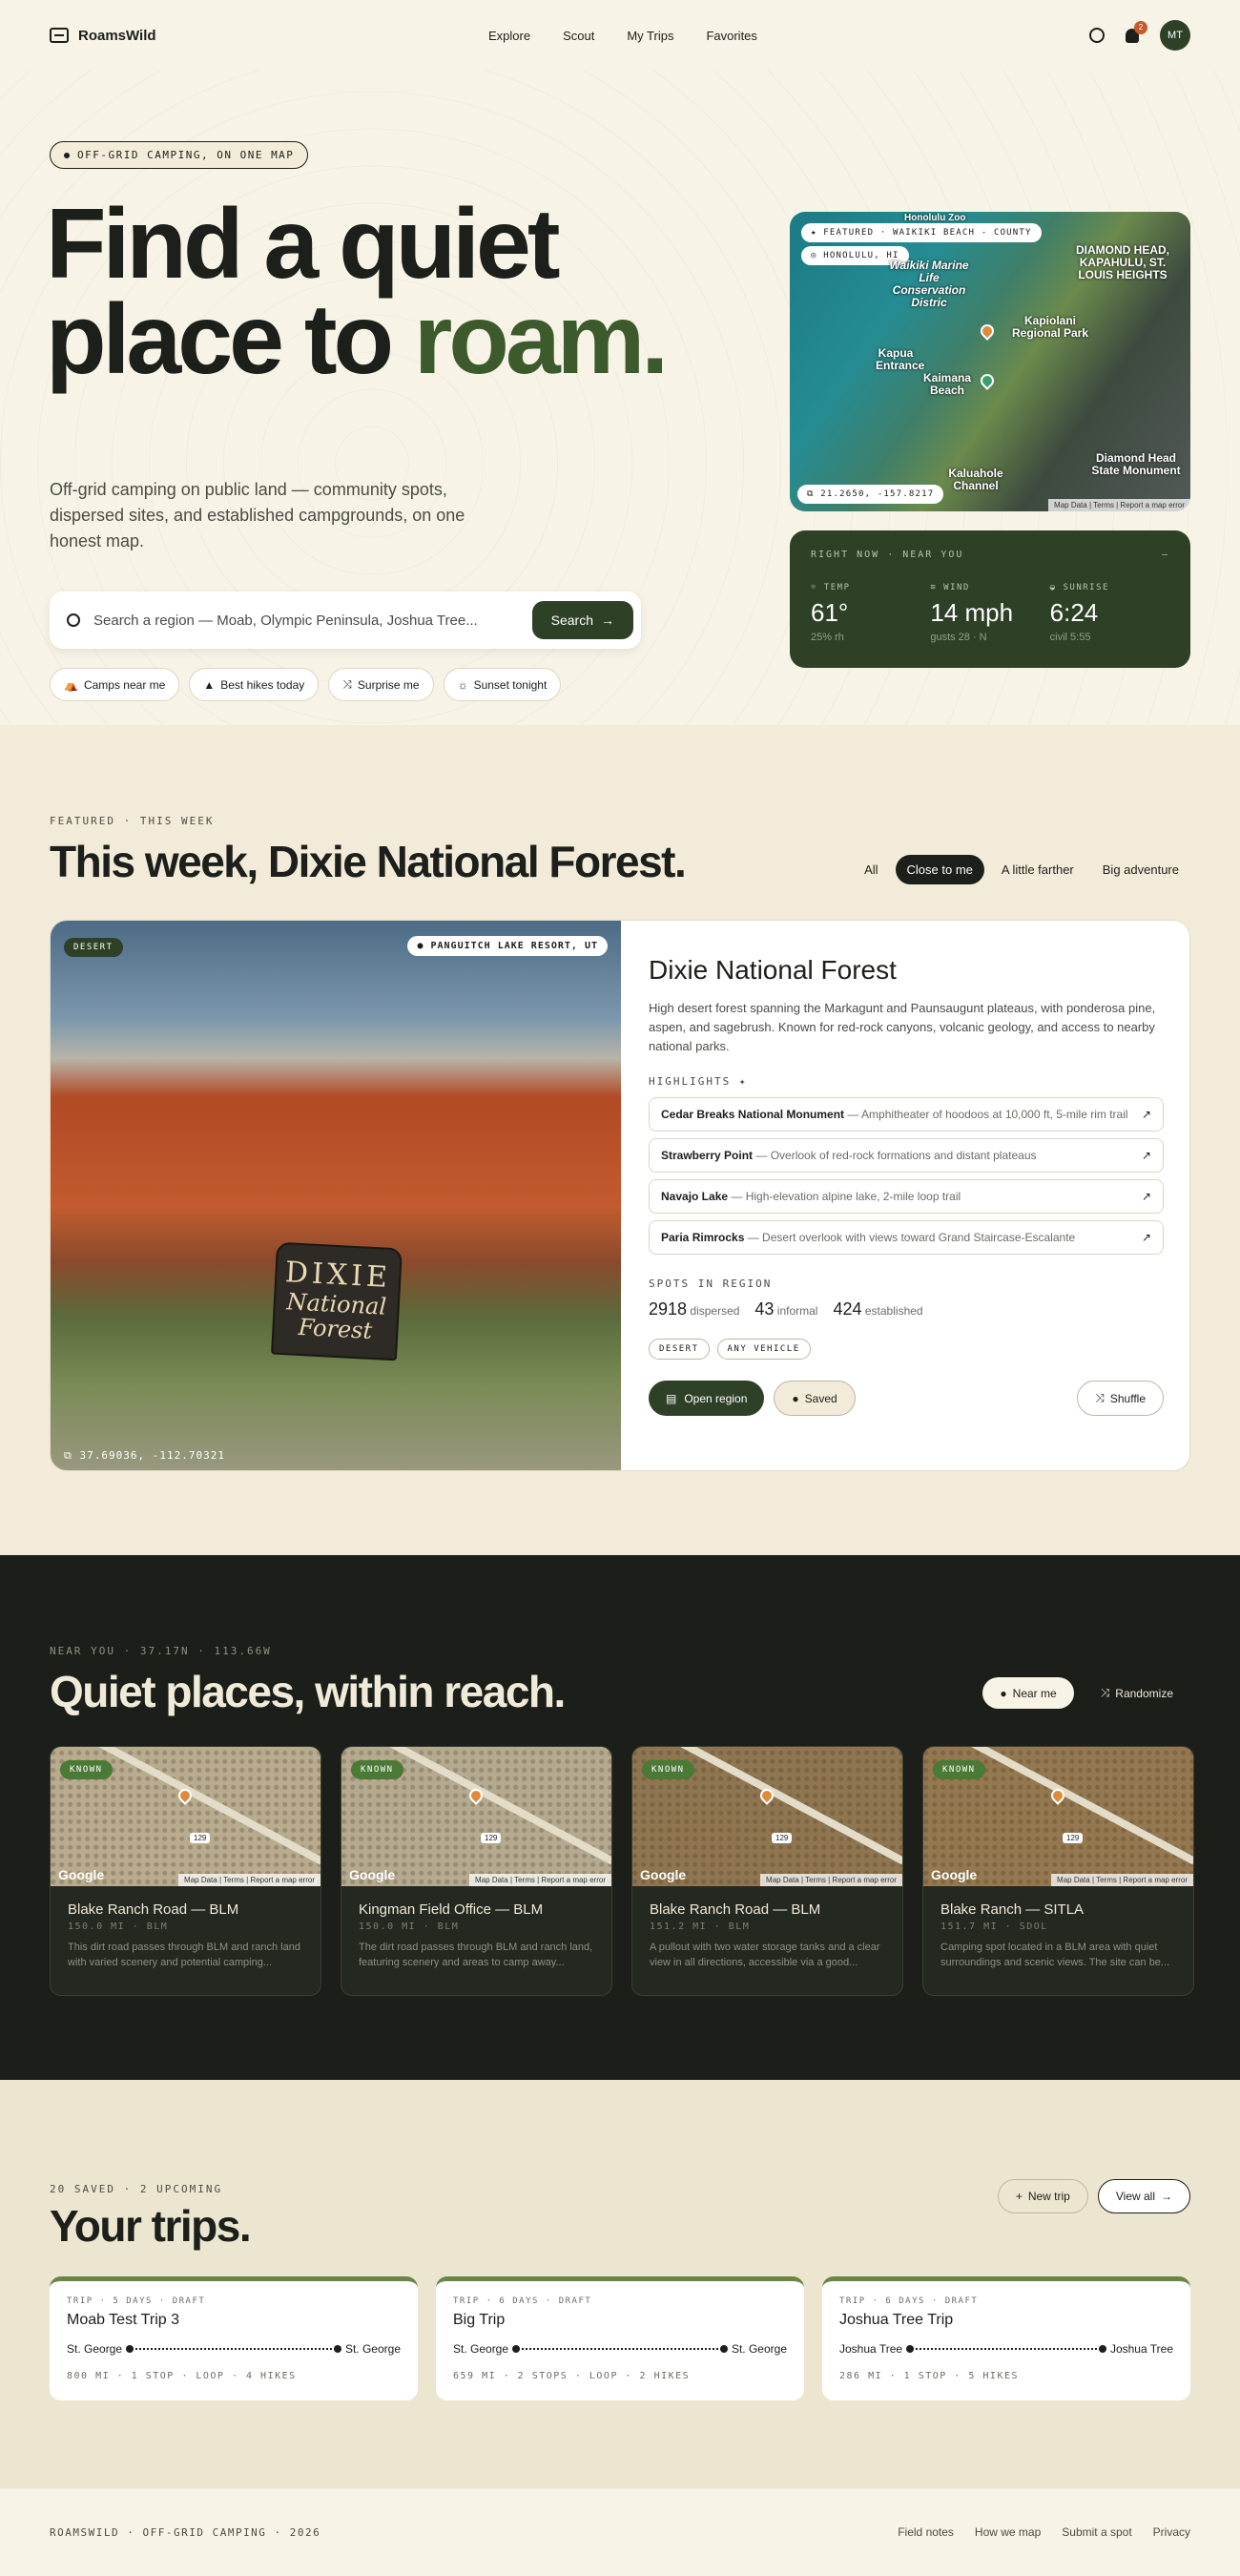  What do you see at coordinates (186, 155) in the screenshot?
I see `hero-pill-text: OFF-GRID CAMPING, ON ONE MAP` at bounding box center [186, 155].